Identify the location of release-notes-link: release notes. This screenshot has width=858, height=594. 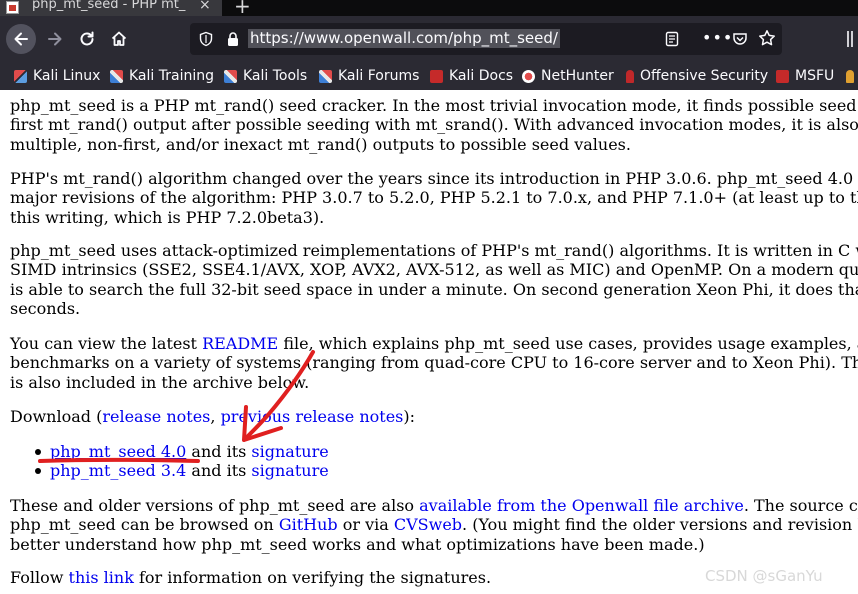
(156, 416).